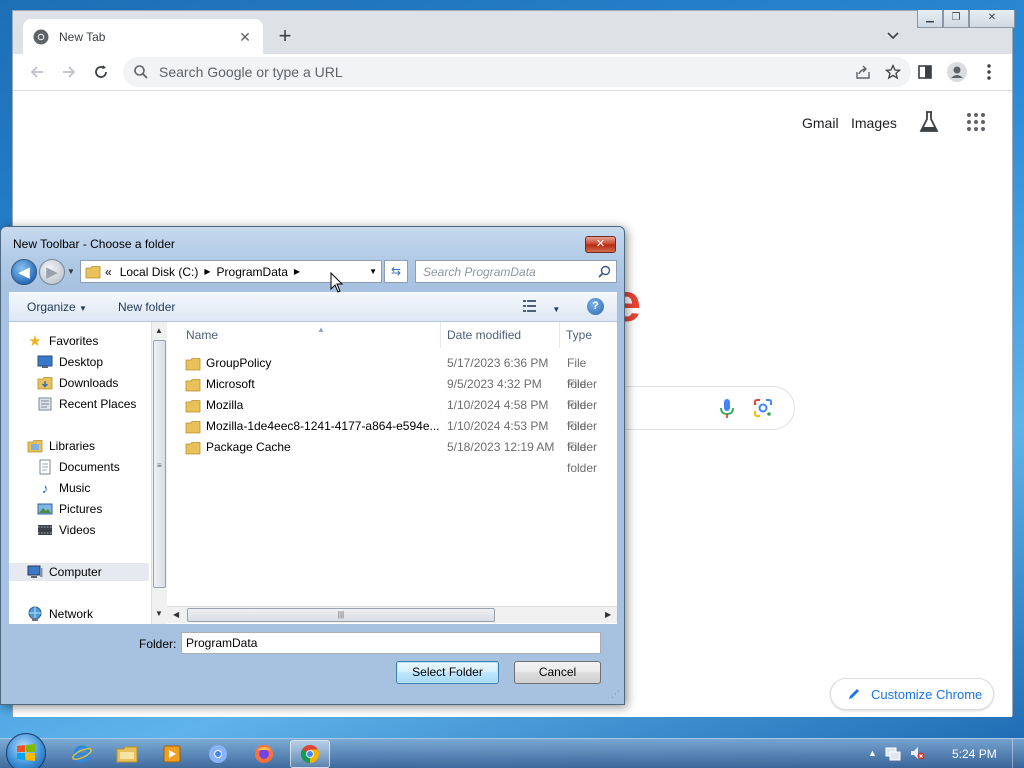  What do you see at coordinates (159, 613) in the screenshot?
I see `scroll-down-arrow-icon: ▼` at bounding box center [159, 613].